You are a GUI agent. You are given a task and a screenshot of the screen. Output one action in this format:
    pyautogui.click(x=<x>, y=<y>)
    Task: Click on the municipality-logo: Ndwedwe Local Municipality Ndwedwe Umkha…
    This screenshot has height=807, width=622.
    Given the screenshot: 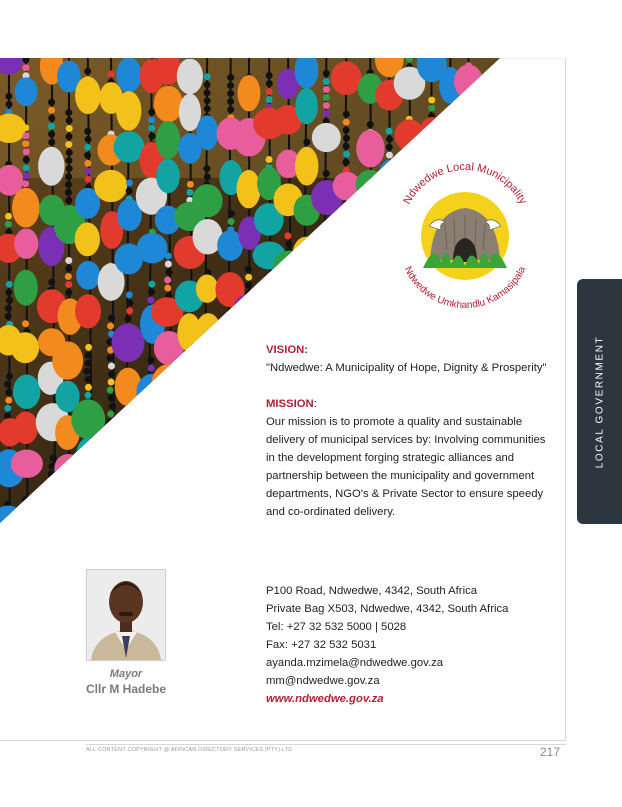 What is the action you would take?
    pyautogui.click(x=465, y=235)
    